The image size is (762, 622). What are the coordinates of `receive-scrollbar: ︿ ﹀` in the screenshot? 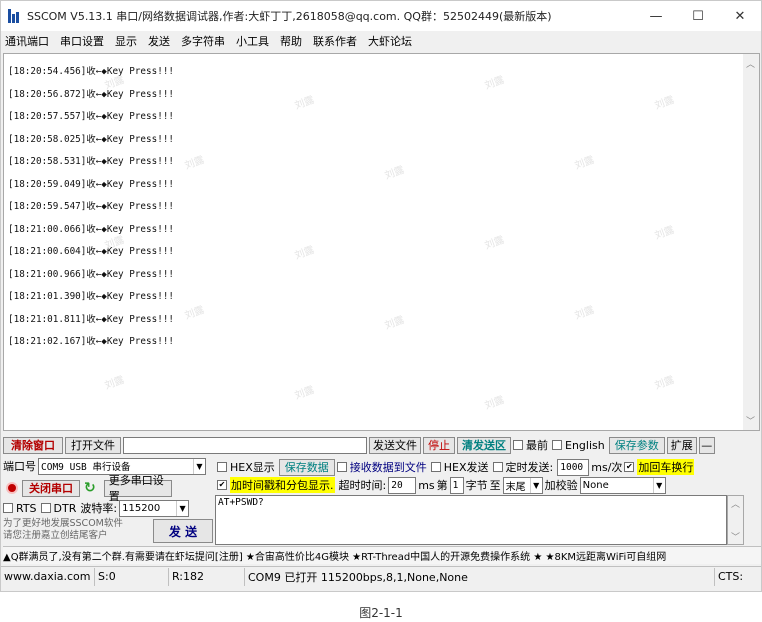 It's located at (751, 242).